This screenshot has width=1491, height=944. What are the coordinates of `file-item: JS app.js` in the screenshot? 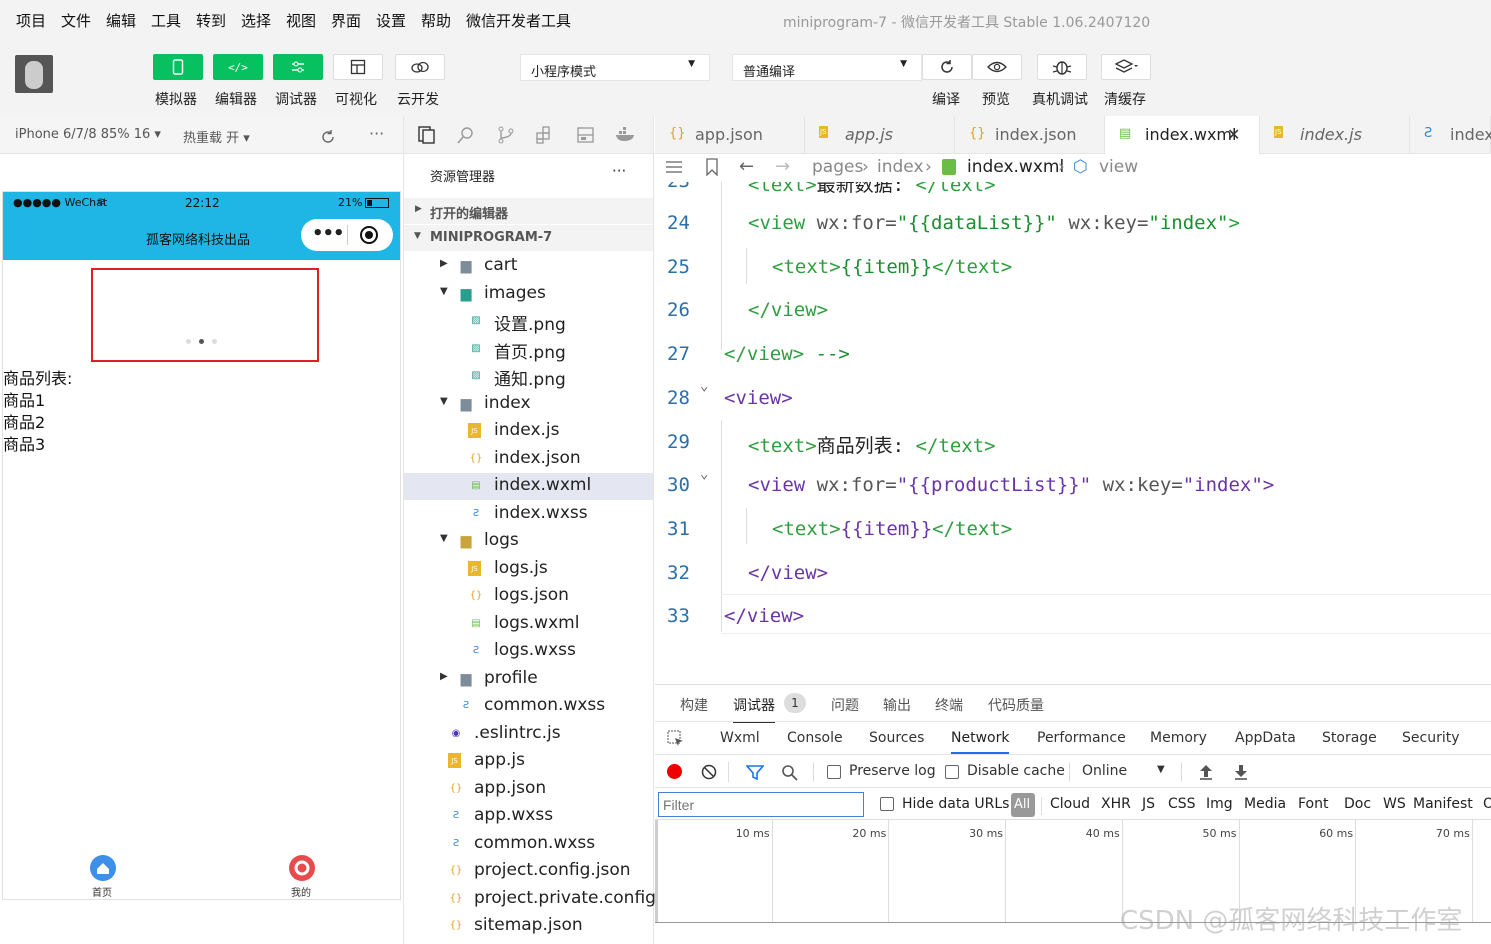 It's located at (528, 761).